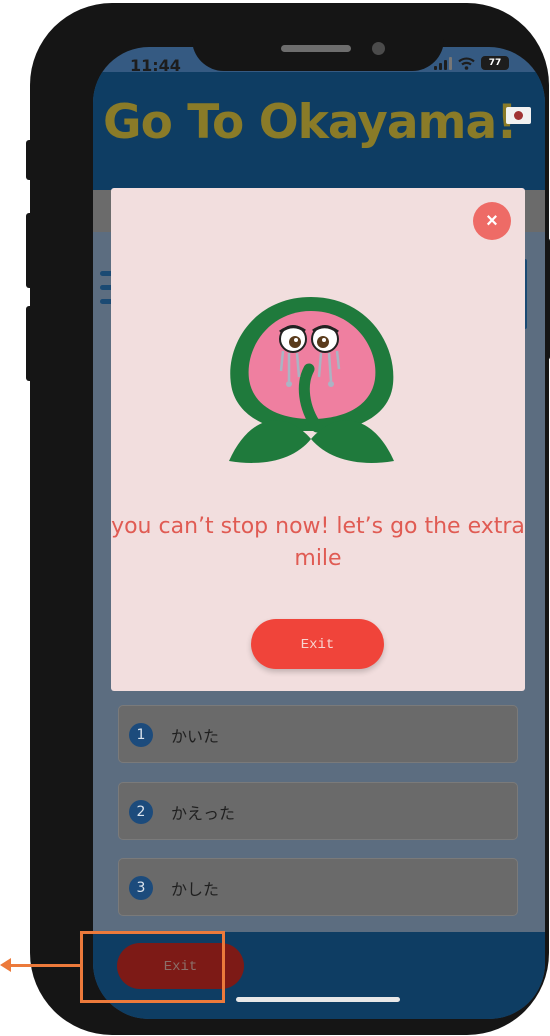  What do you see at coordinates (318, 41) in the screenshot?
I see `notch` at bounding box center [318, 41].